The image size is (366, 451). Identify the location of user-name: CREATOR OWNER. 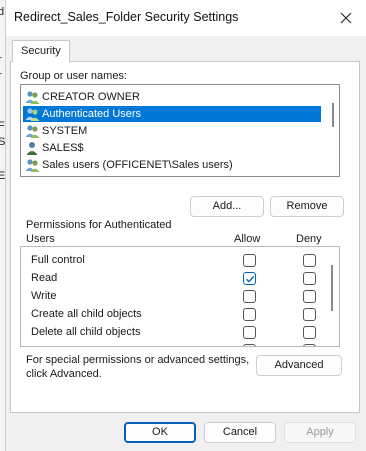
(91, 97).